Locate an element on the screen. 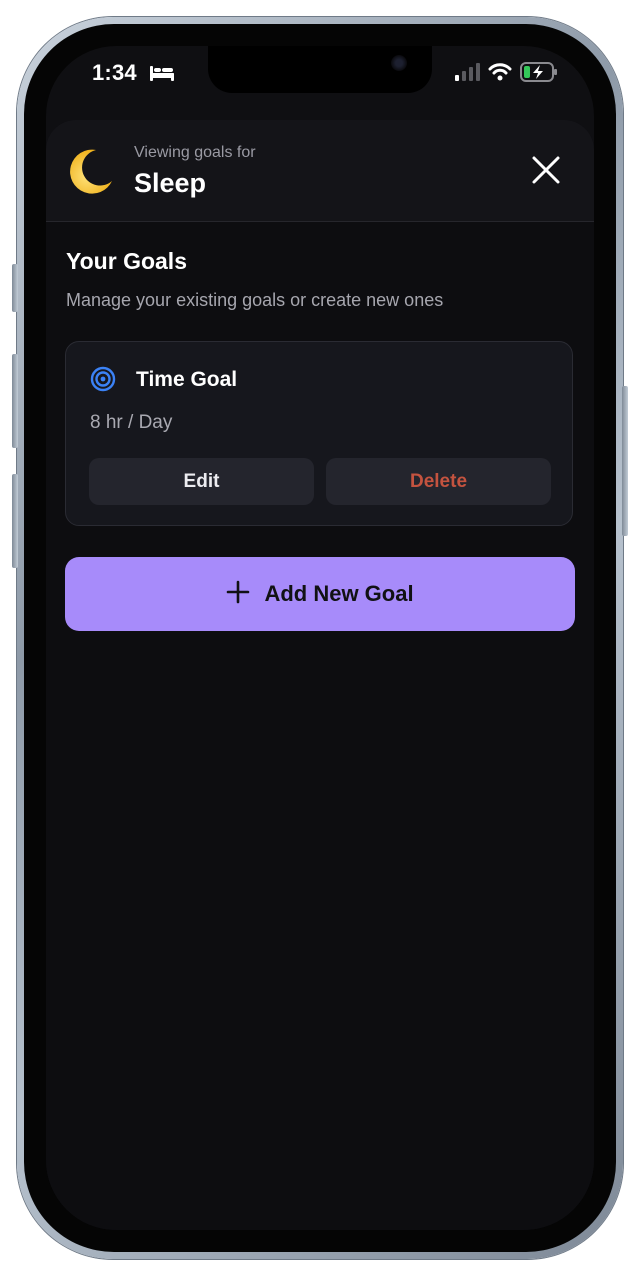 Image resolution: width=640 pixels, height=1276 pixels. add-new-goal-button: Add New Goal is located at coordinates (320, 594).